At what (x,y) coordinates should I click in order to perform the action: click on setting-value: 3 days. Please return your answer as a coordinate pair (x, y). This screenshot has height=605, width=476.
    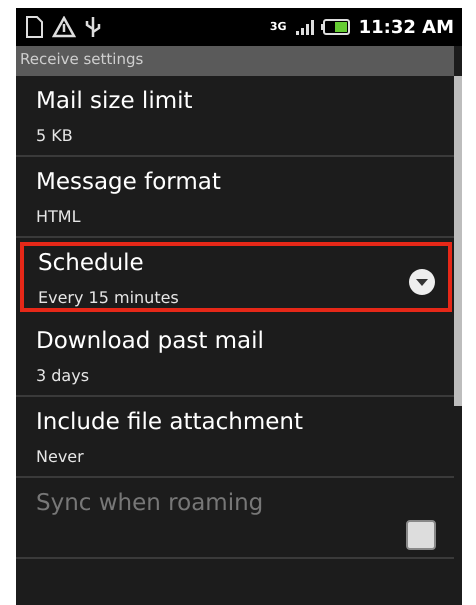
    Looking at the image, I should click on (63, 376).